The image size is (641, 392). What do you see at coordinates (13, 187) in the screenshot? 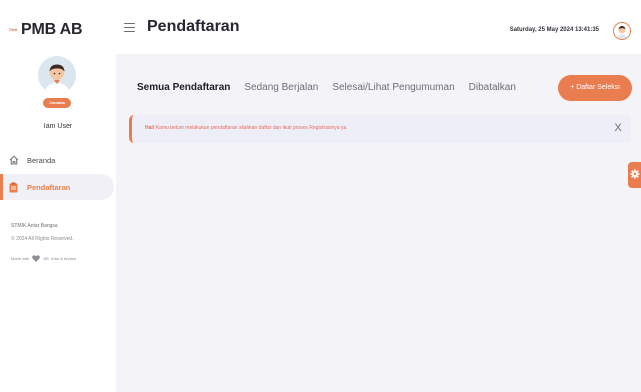
I see `clipboard-icon` at bounding box center [13, 187].